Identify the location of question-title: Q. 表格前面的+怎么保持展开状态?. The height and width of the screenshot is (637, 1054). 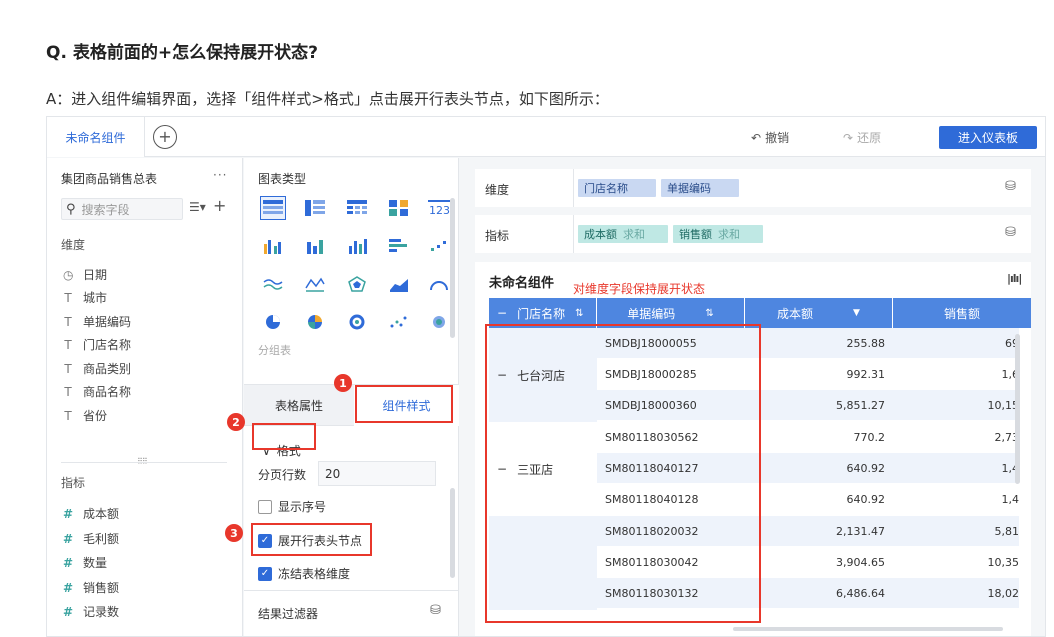
(182, 53).